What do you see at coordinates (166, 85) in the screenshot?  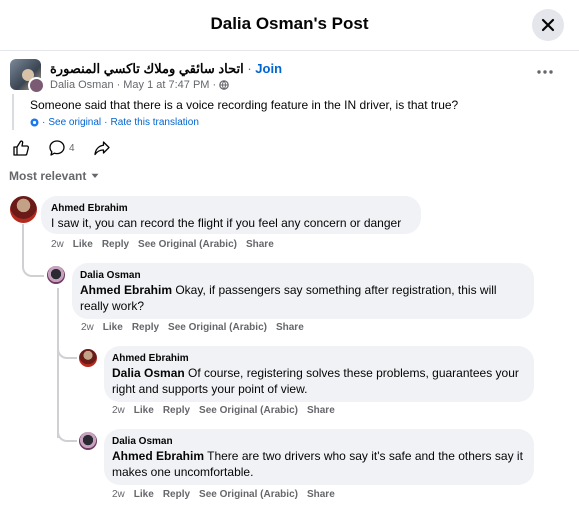 I see `post-time: May 1 at 7:47 PM` at bounding box center [166, 85].